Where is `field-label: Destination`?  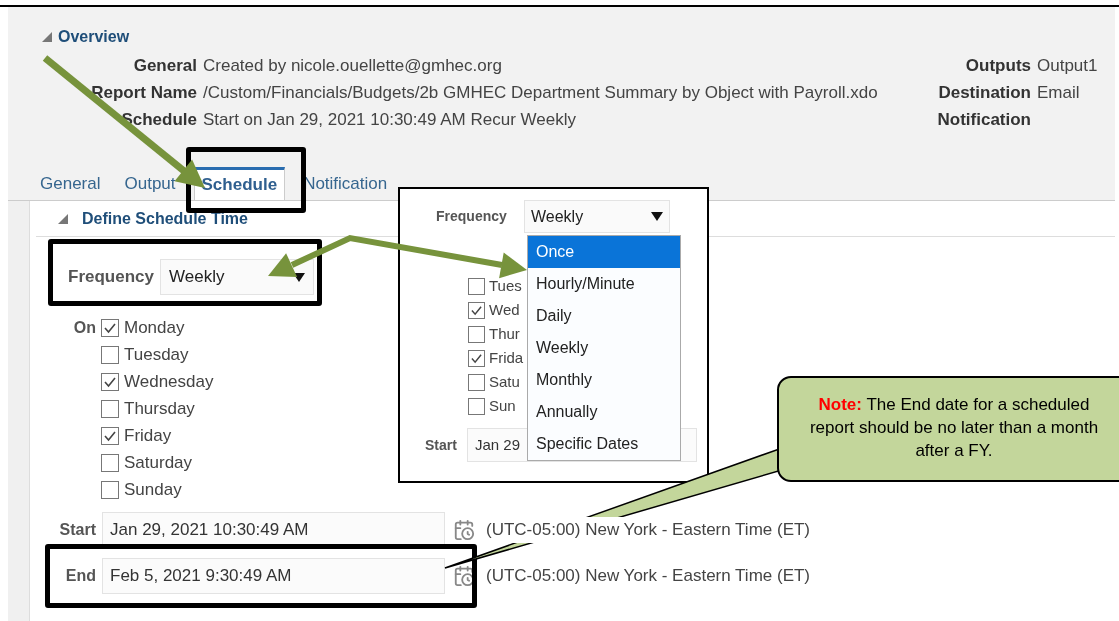
field-label: Destination is located at coordinates (984, 93).